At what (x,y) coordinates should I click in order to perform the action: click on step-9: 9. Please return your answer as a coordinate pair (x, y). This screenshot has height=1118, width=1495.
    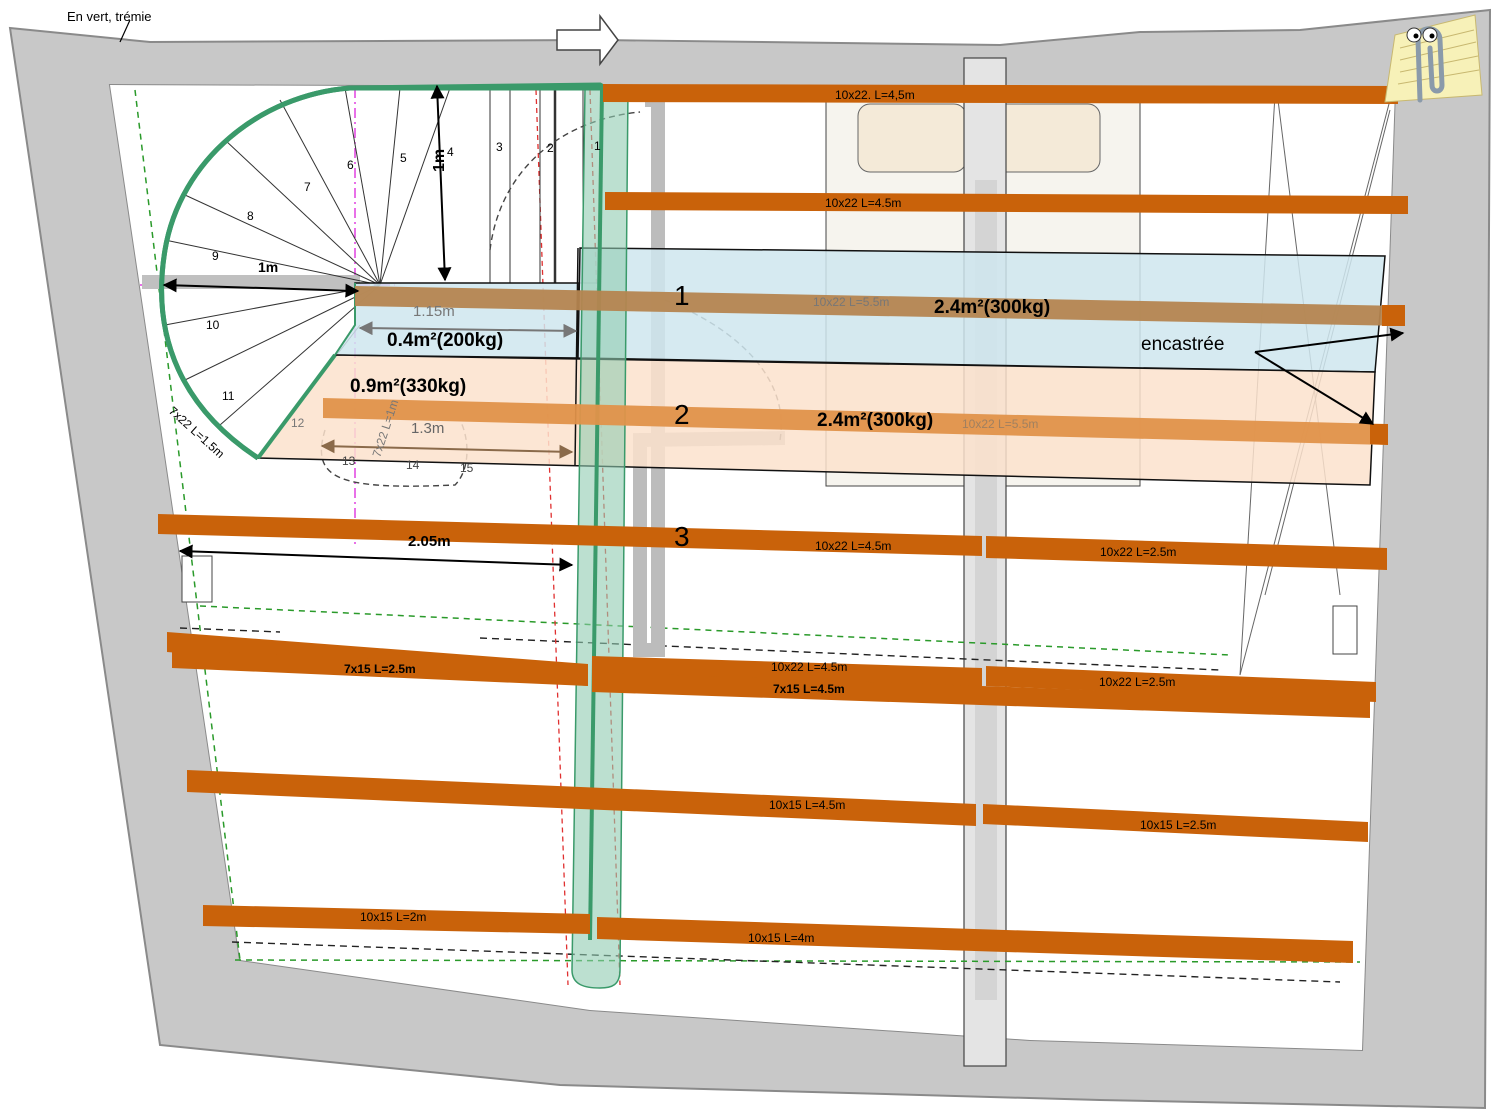
    Looking at the image, I should click on (215, 256).